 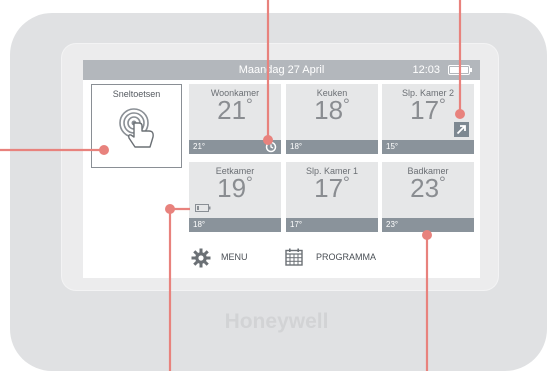 What do you see at coordinates (427, 235) in the screenshot?
I see `callout-dot-bar` at bounding box center [427, 235].